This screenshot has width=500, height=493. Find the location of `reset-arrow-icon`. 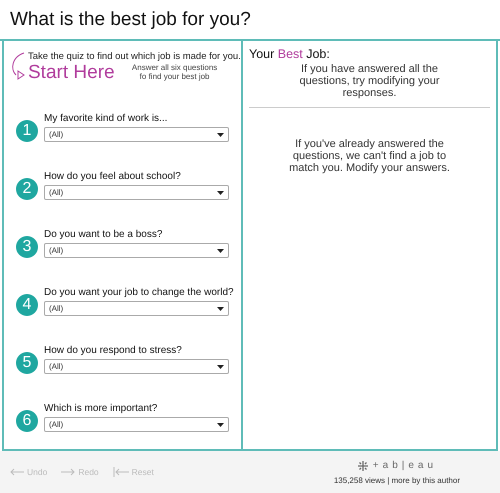

reset-arrow-icon is located at coordinates (120, 472).